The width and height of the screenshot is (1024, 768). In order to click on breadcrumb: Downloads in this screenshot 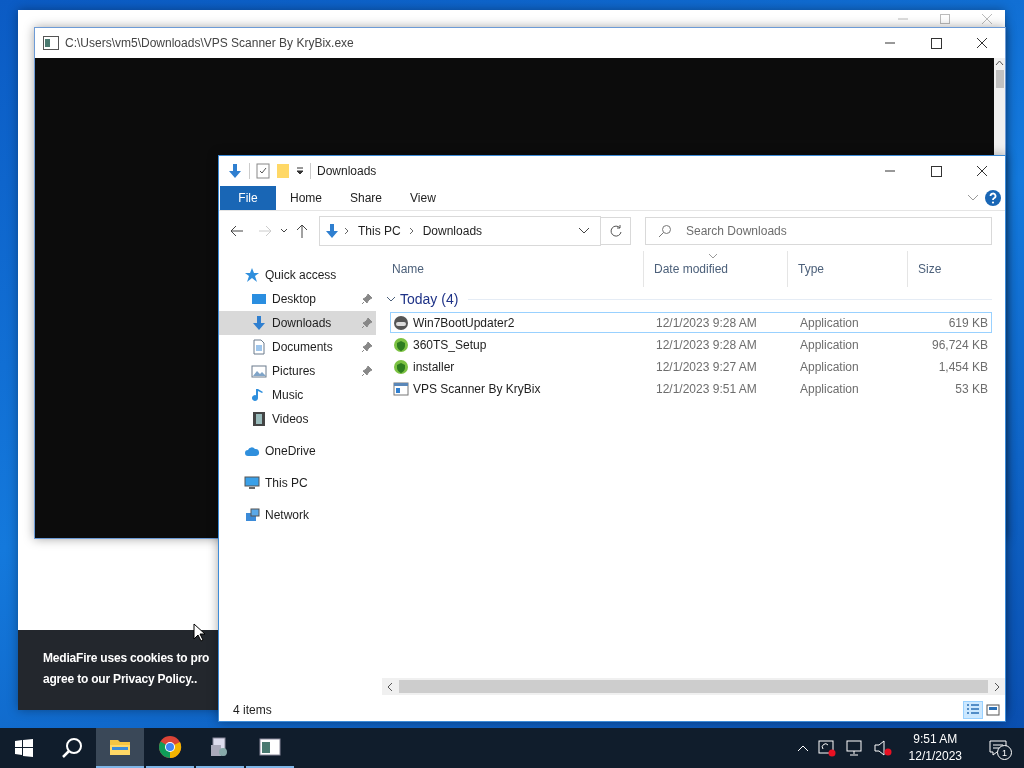, I will do `click(452, 231)`.